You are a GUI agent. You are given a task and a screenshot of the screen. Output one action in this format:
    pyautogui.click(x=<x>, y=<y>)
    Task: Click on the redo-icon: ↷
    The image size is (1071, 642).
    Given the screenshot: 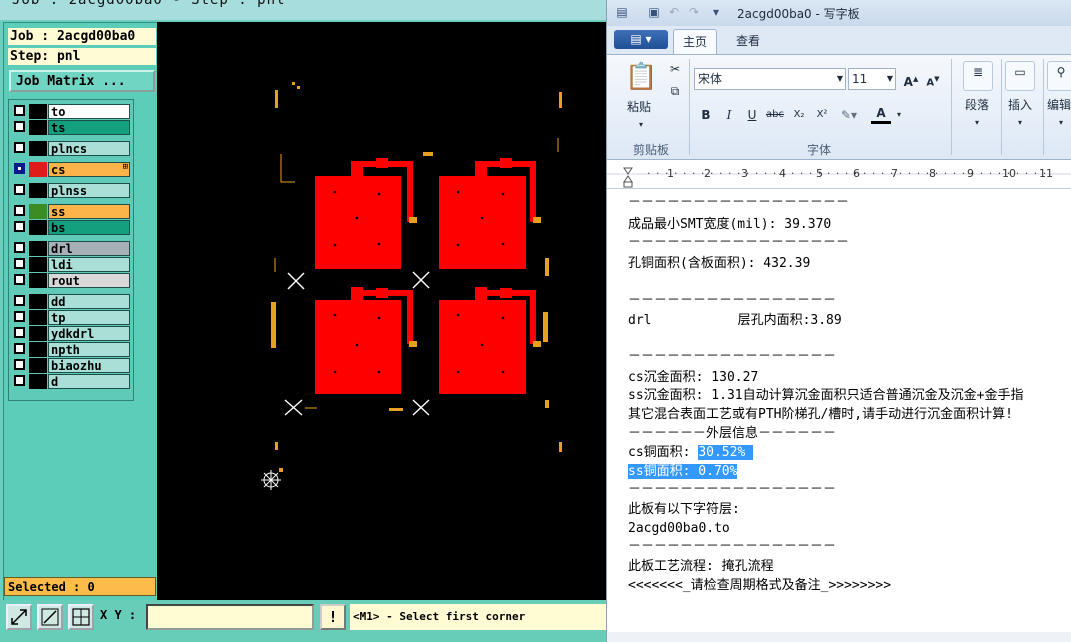 What is the action you would take?
    pyautogui.click(x=694, y=12)
    